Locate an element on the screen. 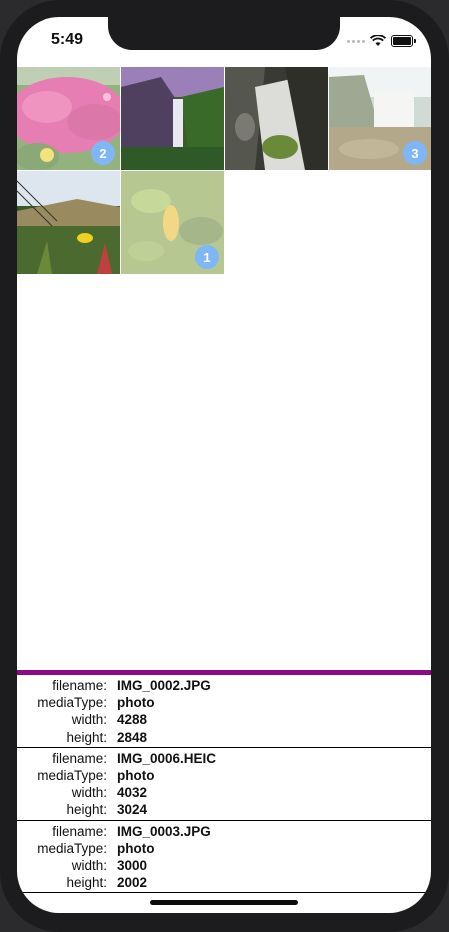 This screenshot has height=932, width=449. filename-value: IMG_0003.JPG is located at coordinates (164, 831).